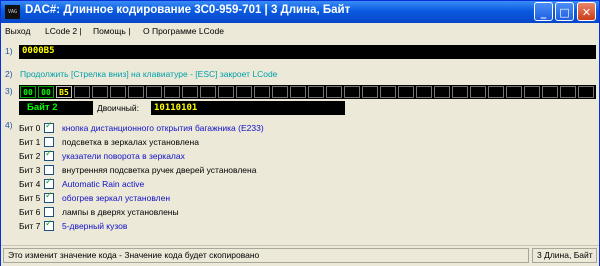  I want to click on bit-description: 5-дверный кузов, so click(95, 226).